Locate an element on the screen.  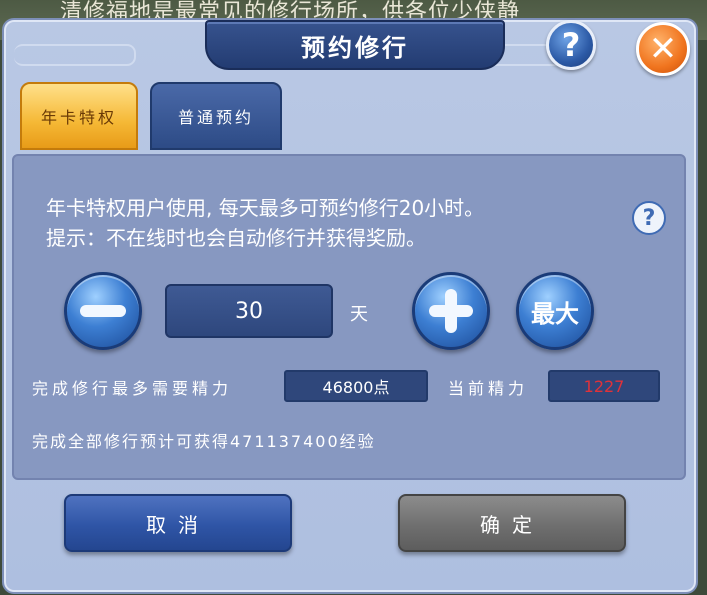
dialog-title: 预约修行 is located at coordinates (355, 45).